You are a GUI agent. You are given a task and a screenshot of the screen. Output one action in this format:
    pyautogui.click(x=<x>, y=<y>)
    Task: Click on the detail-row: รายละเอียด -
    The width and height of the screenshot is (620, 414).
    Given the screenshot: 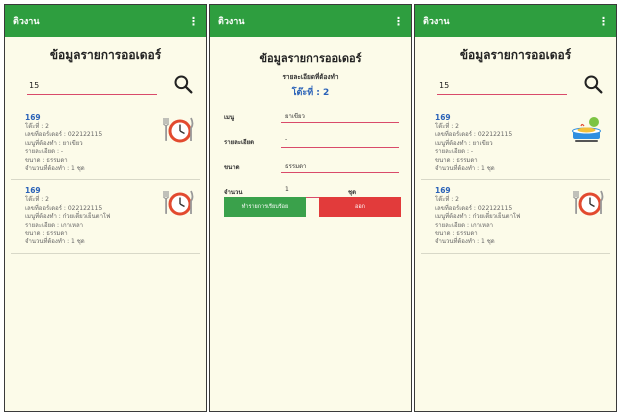 What is the action you would take?
    pyautogui.click(x=310, y=141)
    